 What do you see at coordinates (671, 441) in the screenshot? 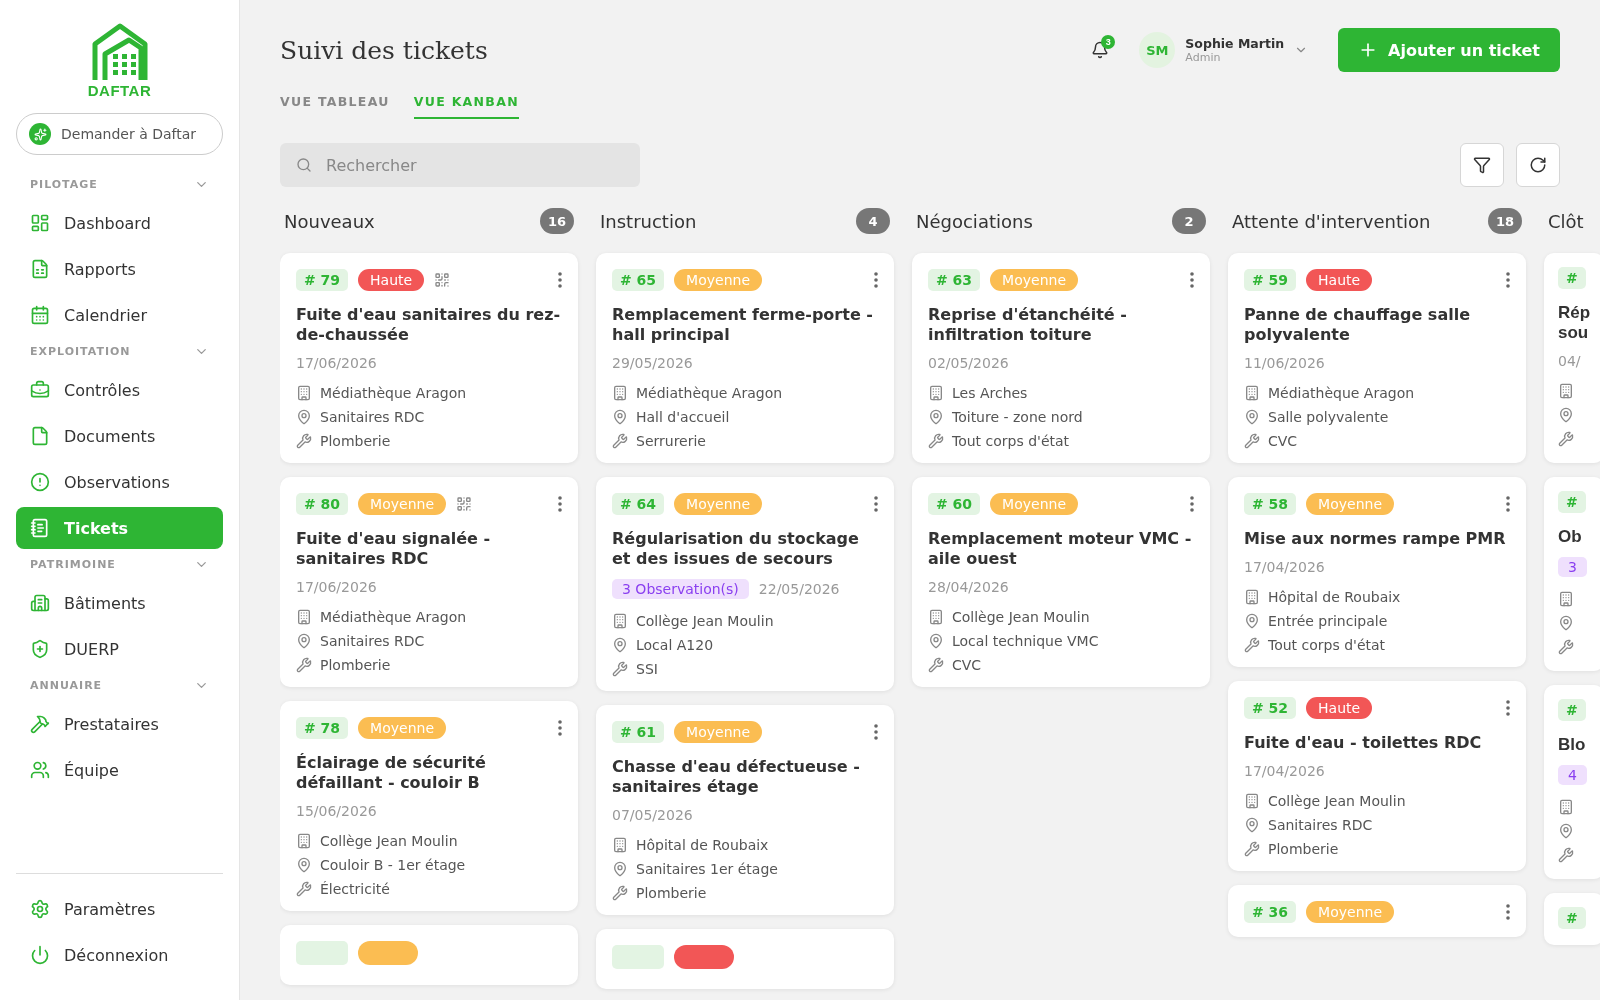
I see `trade-name: Serrurerie` at bounding box center [671, 441].